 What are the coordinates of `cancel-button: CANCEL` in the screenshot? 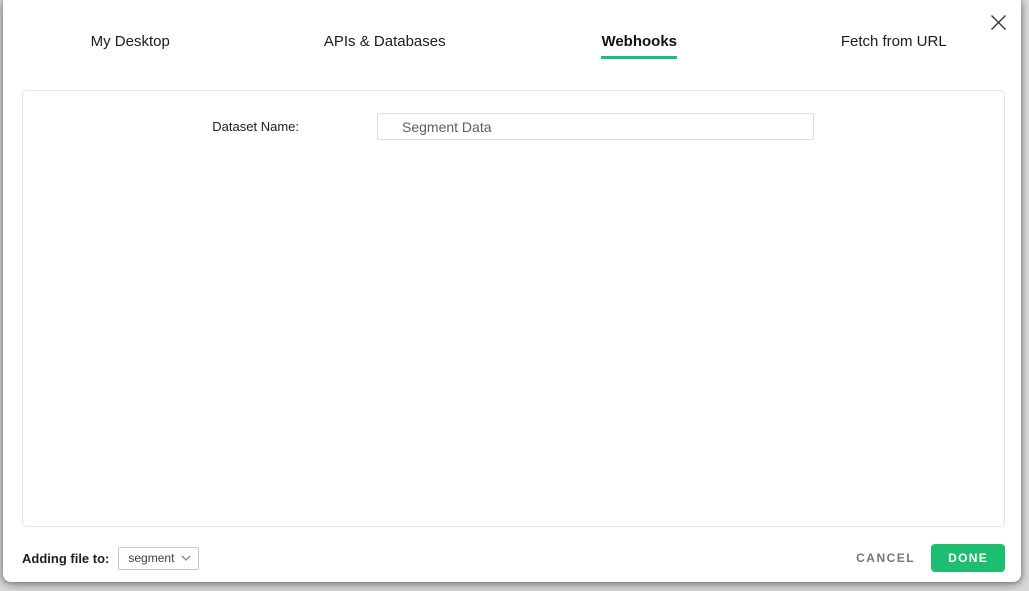 It's located at (885, 558).